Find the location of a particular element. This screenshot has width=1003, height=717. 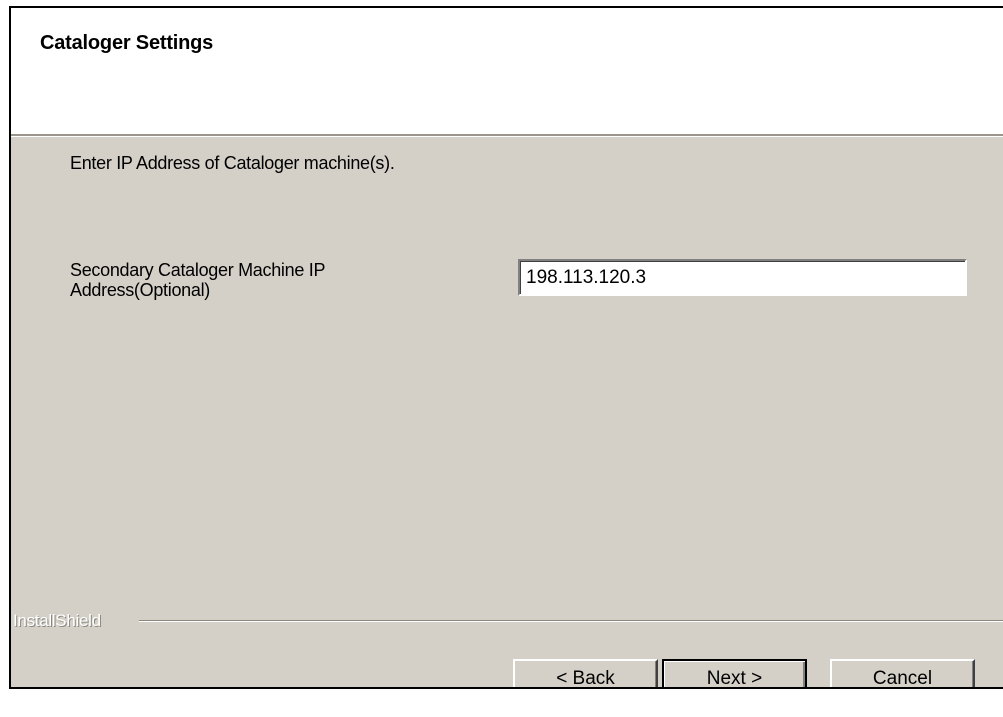

page-title: Cataloger Settings is located at coordinates (127, 43).